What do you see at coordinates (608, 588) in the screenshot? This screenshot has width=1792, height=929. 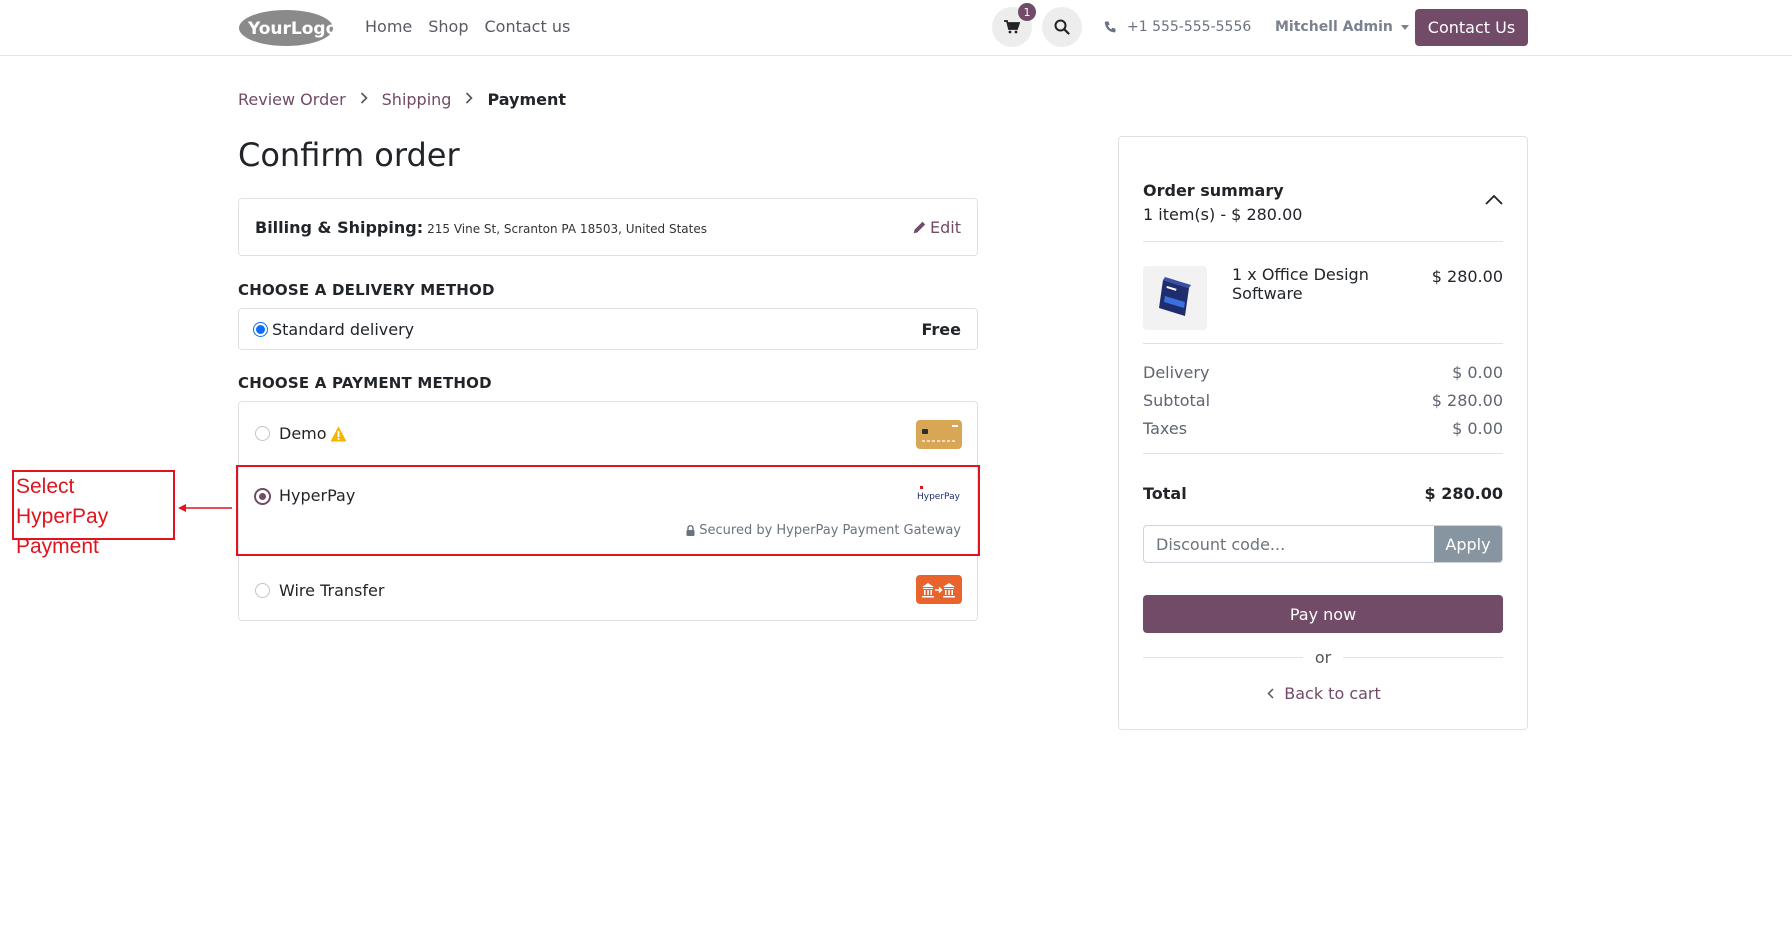 I see `payment-option-wire-transfer: Wire Transfer` at bounding box center [608, 588].